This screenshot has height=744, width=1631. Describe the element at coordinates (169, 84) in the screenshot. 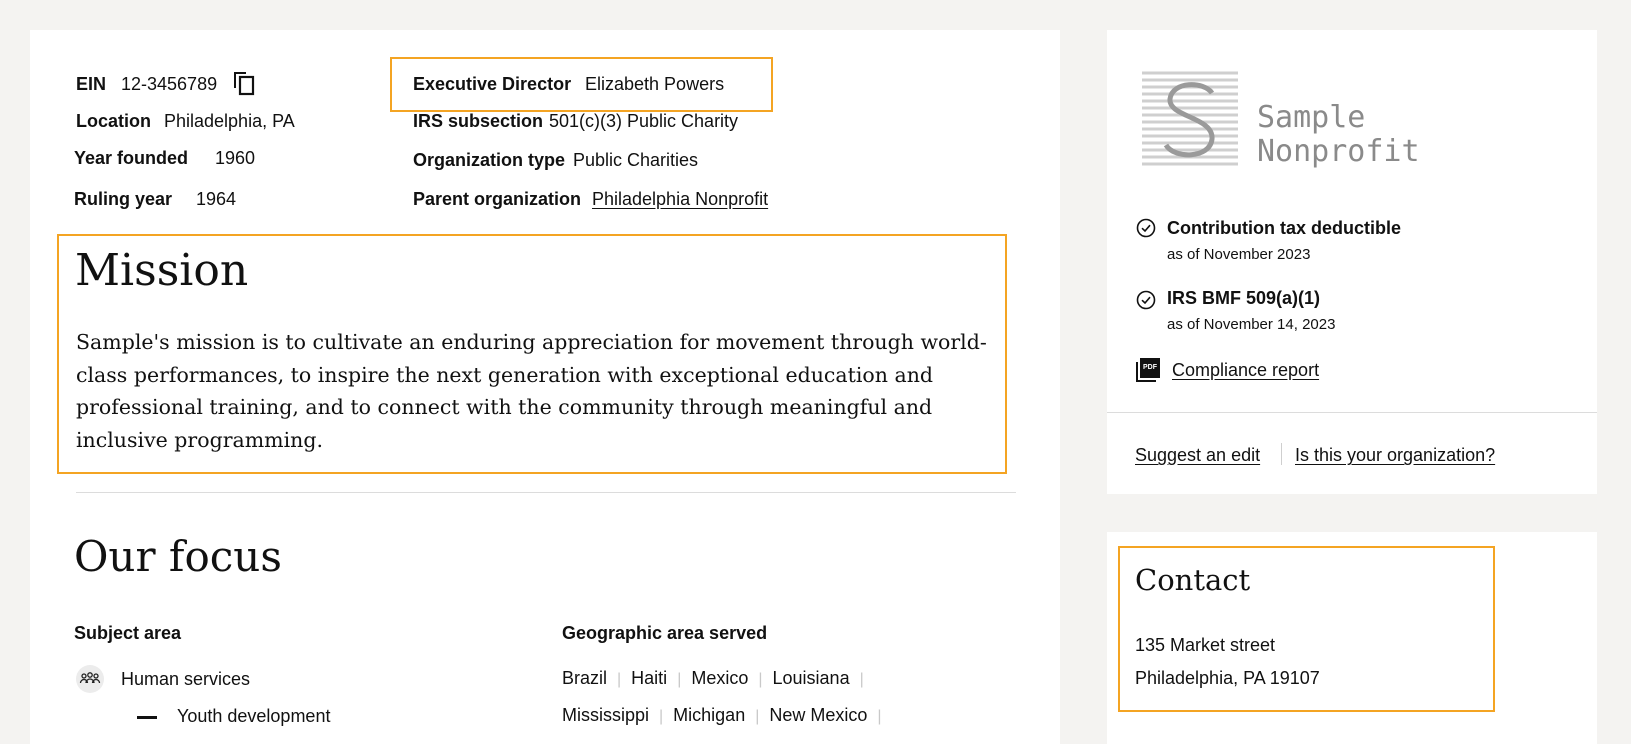

I see `ein-value: 12-3456789` at that location.